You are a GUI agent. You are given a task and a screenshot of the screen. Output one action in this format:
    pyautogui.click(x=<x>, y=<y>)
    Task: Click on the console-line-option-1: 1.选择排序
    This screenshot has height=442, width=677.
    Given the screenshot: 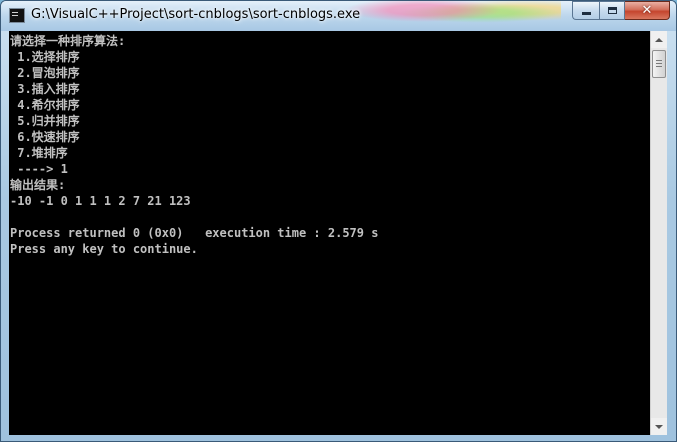 What is the action you would take?
    pyautogui.click(x=45, y=57)
    